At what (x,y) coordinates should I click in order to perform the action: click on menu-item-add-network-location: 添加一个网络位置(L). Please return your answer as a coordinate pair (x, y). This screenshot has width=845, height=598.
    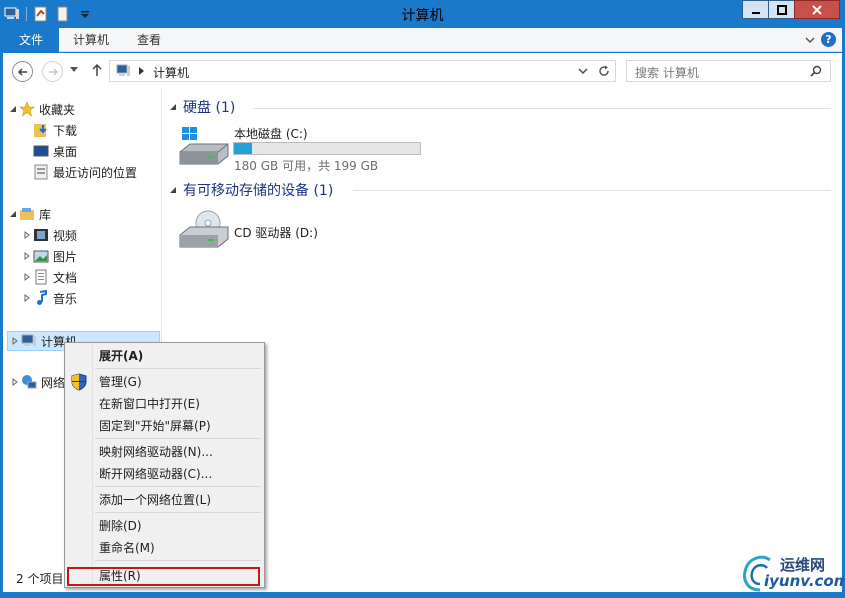
    Looking at the image, I should click on (155, 500).